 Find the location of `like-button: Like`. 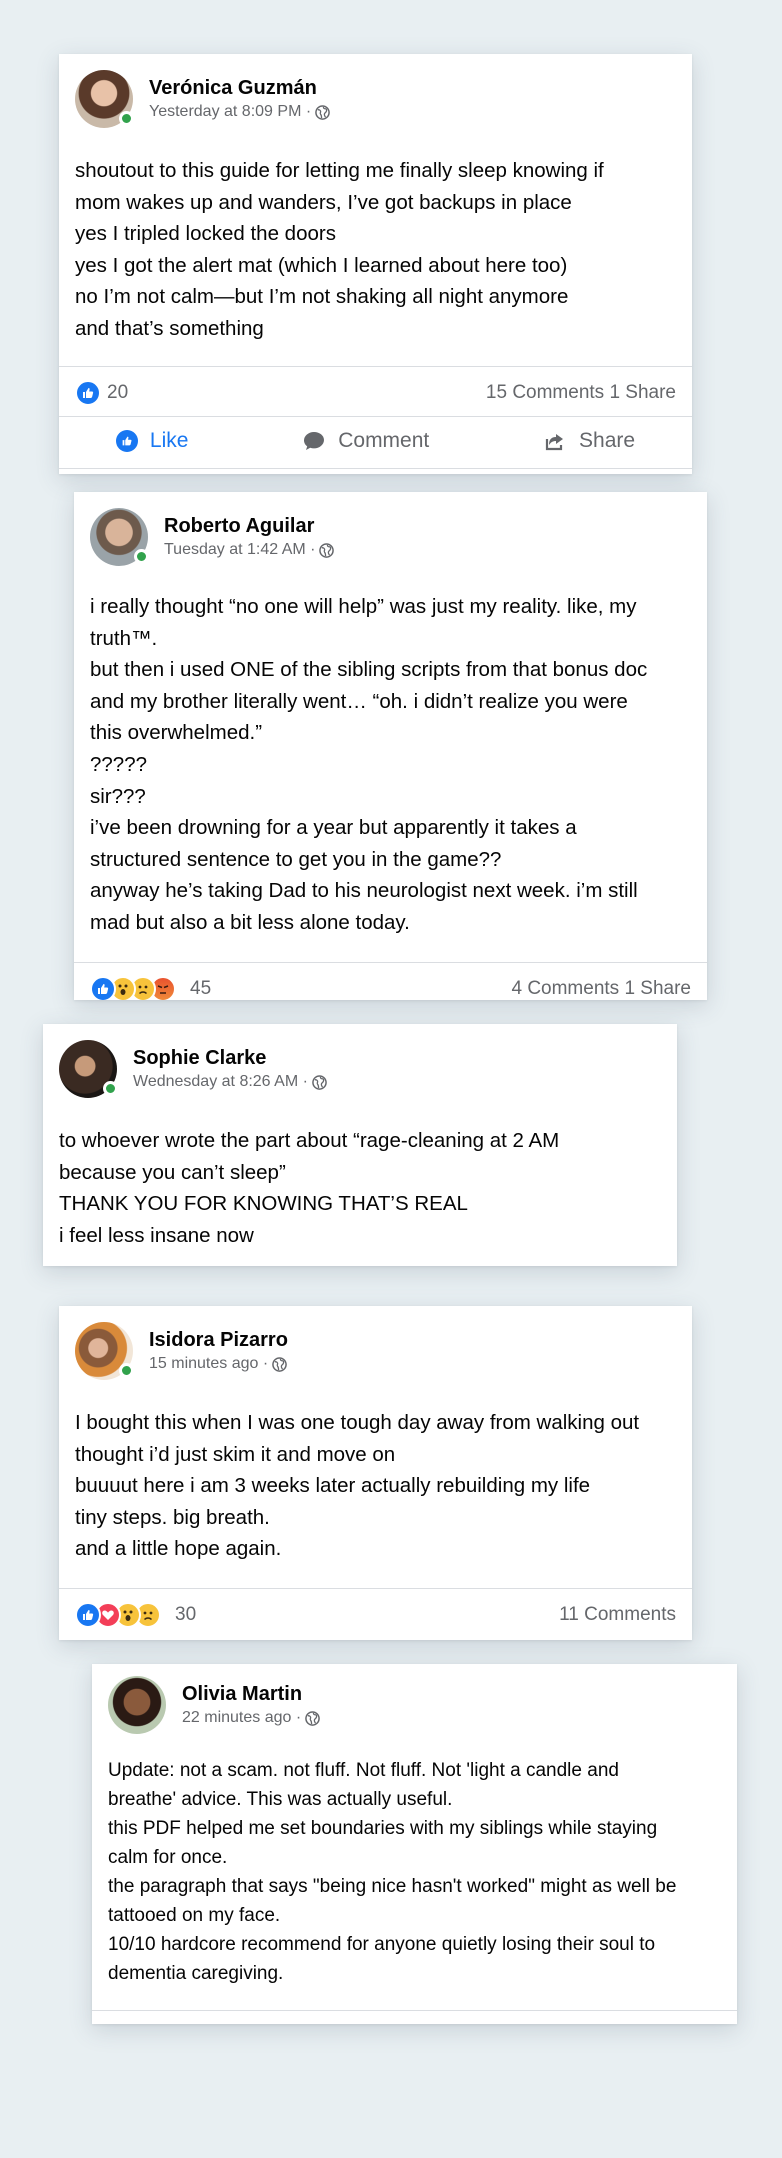

like-button: Like is located at coordinates (152, 441).